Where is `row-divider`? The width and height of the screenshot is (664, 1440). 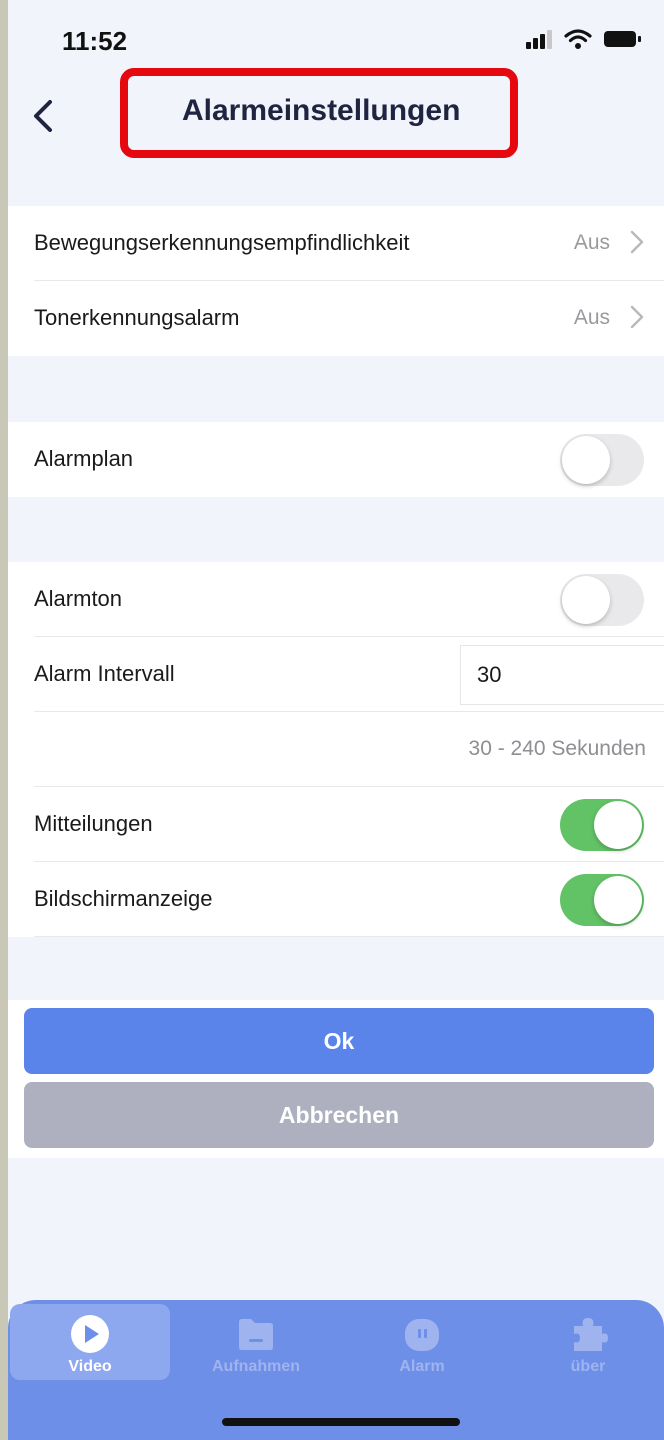
row-divider is located at coordinates (349, 936).